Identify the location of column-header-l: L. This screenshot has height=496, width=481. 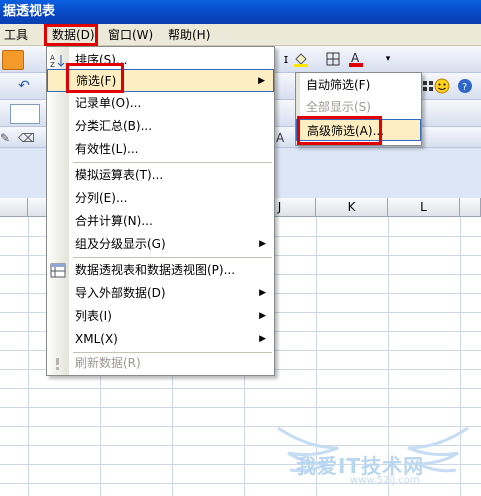
(424, 207).